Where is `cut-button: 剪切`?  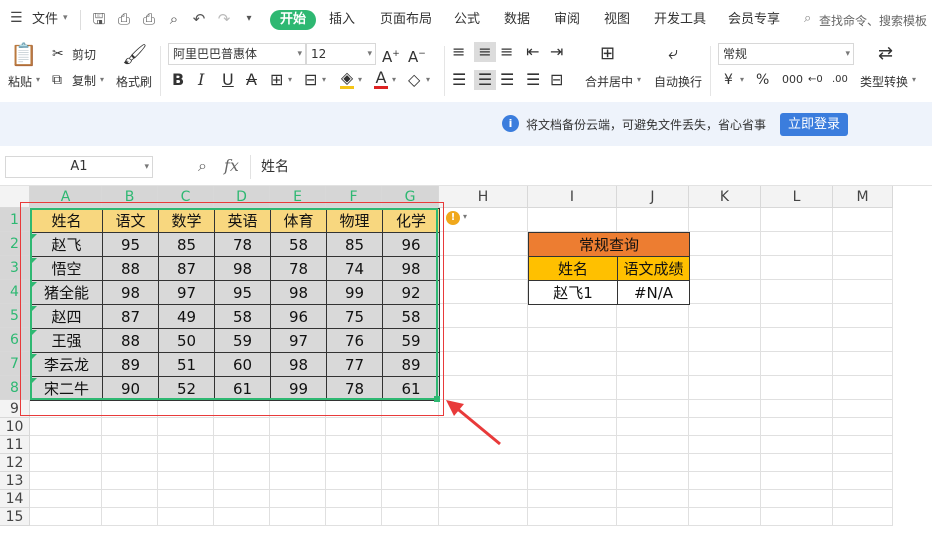 cut-button: 剪切 is located at coordinates (84, 54).